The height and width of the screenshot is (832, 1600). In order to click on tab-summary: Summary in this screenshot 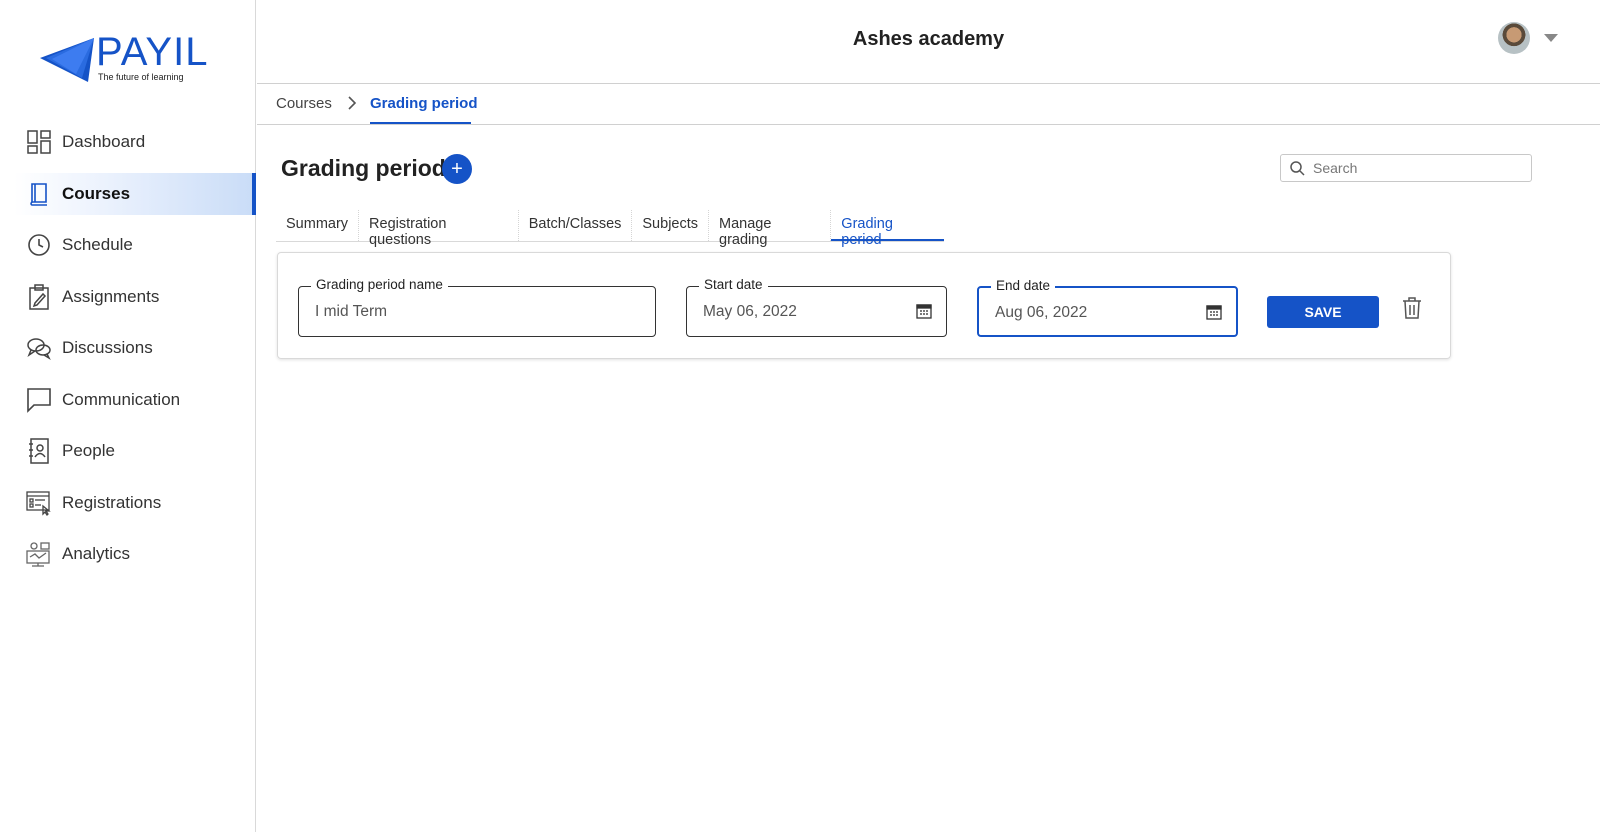, I will do `click(318, 225)`.